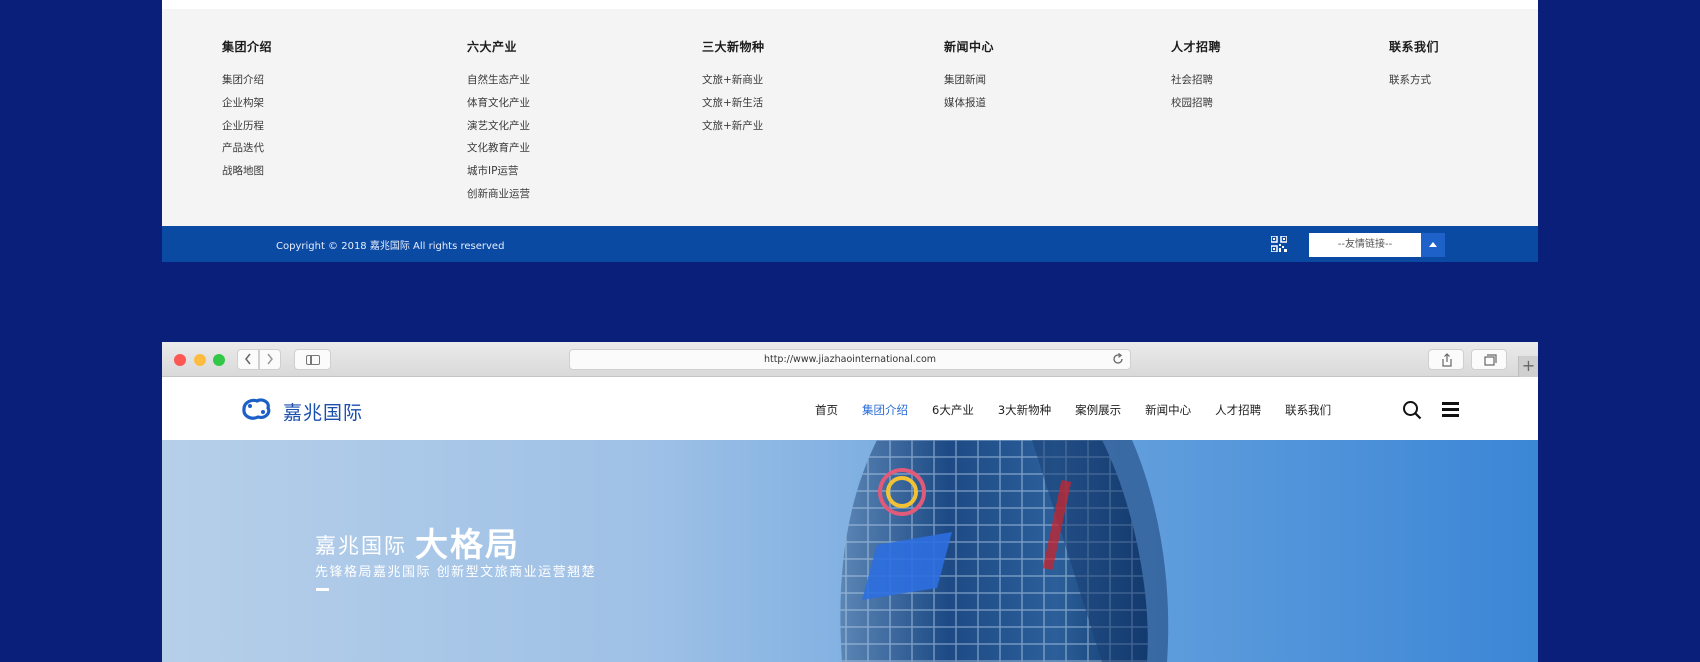 The height and width of the screenshot is (662, 1700). I want to click on footer-column-new-species: 三大新物种 文旅+新商业 文旅+新生活 文旅+新产业, so click(733, 87).